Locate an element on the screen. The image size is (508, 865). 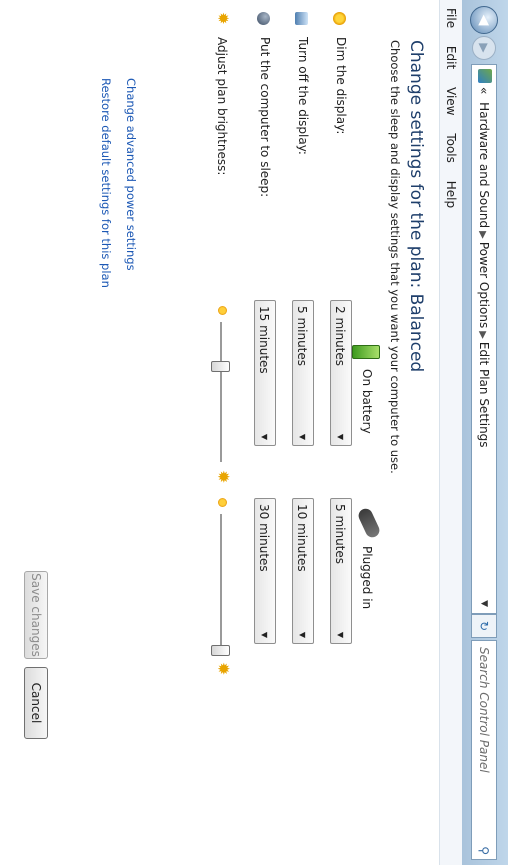
breadcrumb-hardware-and-sound: Hardware and Sound is located at coordinates (484, 165).